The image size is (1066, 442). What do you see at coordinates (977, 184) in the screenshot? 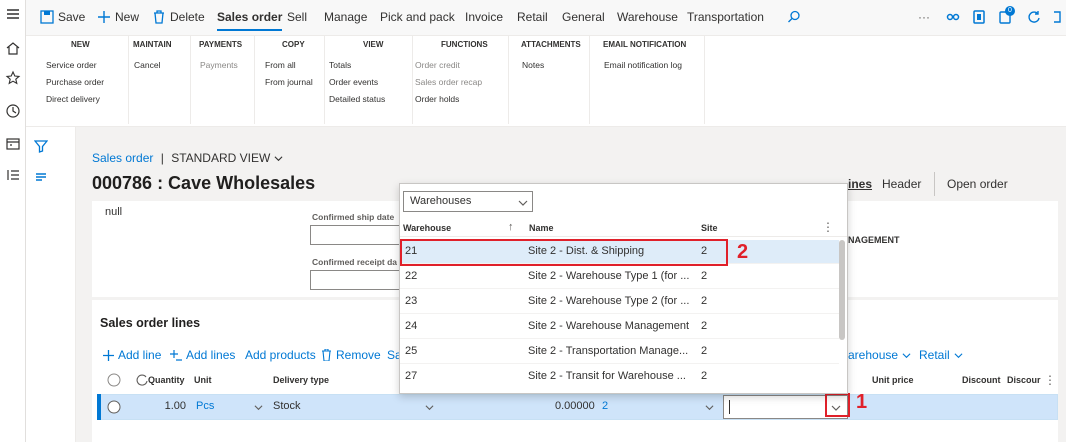
I see `open-order-button: Open order` at bounding box center [977, 184].